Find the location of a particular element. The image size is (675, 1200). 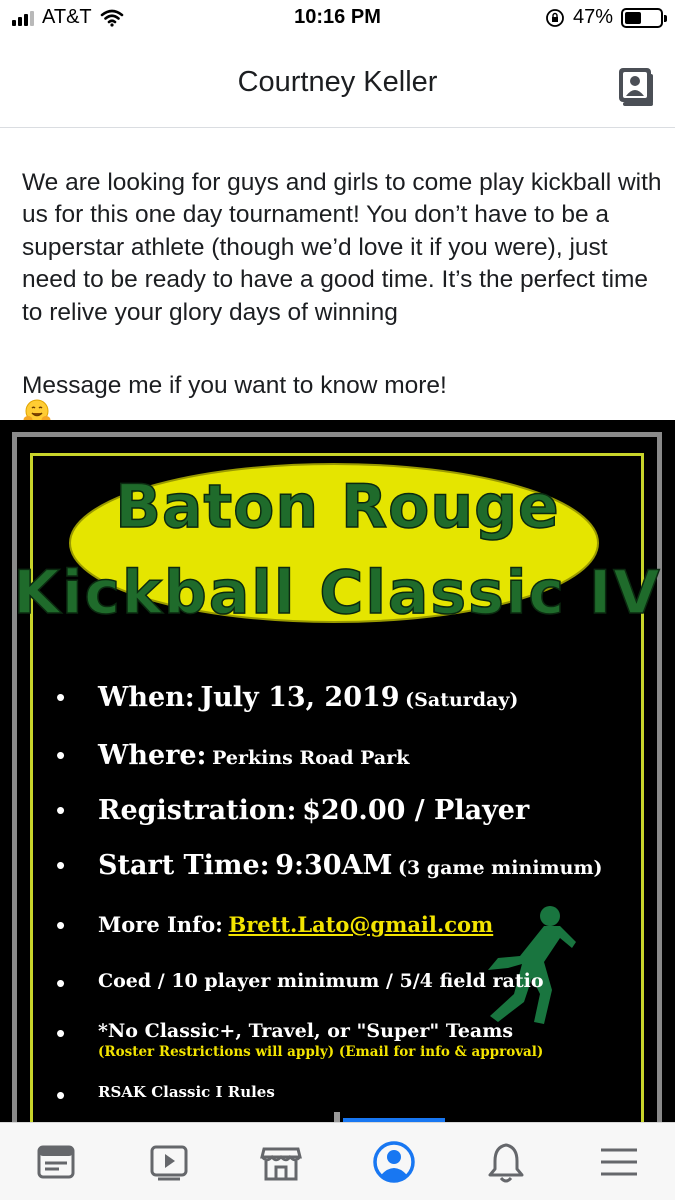

status-right: 47% is located at coordinates (606, 17).